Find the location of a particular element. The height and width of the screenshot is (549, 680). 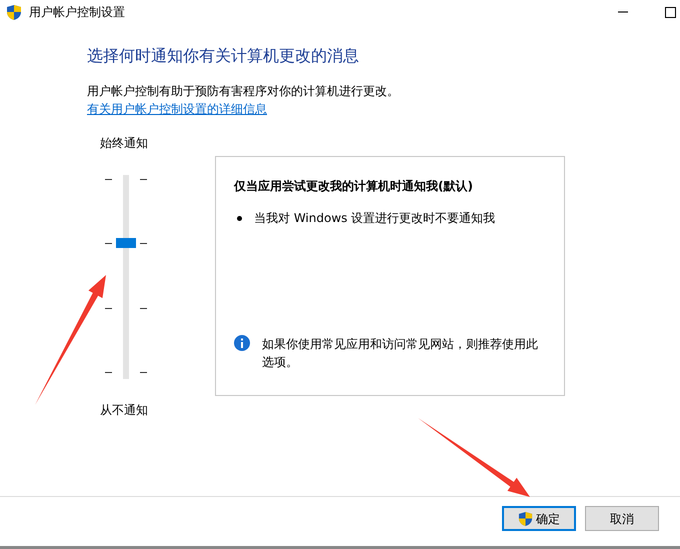

panel-title: 仅当应用尝试更改我的计算机时通知我(默认) is located at coordinates (354, 186).